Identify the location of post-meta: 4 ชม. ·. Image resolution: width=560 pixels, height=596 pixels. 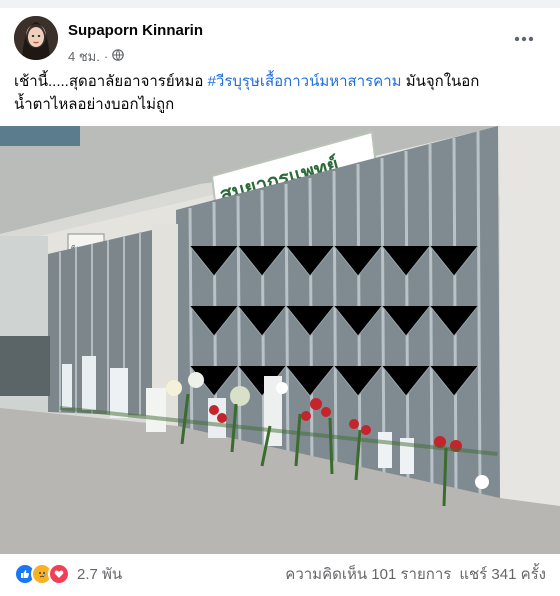
(96, 56).